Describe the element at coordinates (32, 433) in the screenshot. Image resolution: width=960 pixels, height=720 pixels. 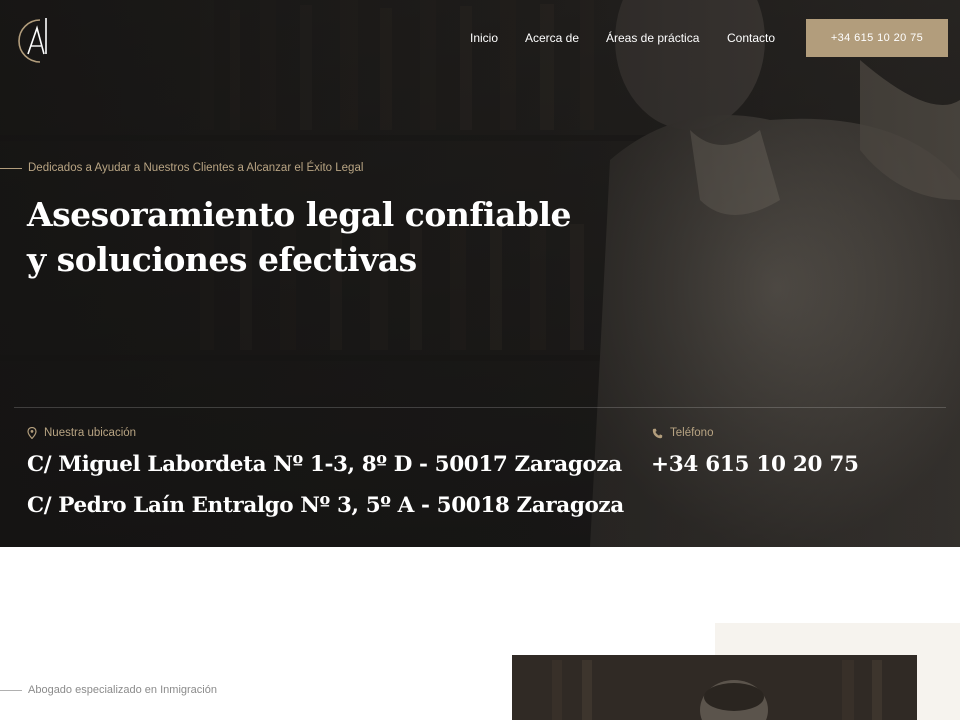
I see `location-pin-icon` at that location.